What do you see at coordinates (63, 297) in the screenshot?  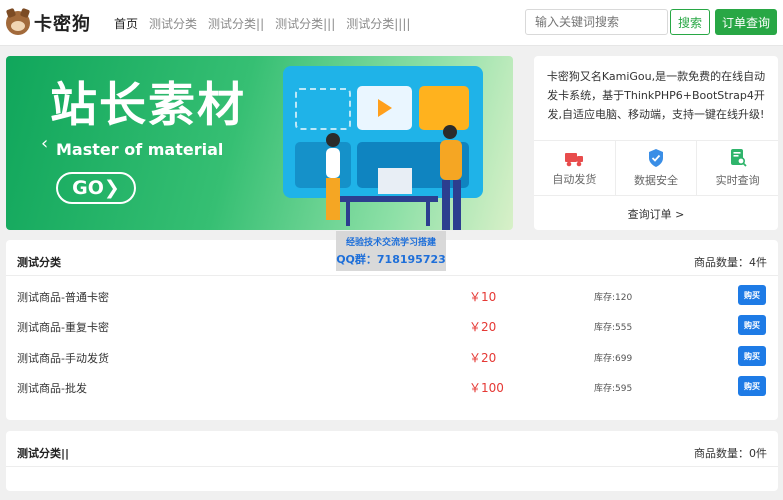 I see `product-name: 测试商品-普通卡密` at bounding box center [63, 297].